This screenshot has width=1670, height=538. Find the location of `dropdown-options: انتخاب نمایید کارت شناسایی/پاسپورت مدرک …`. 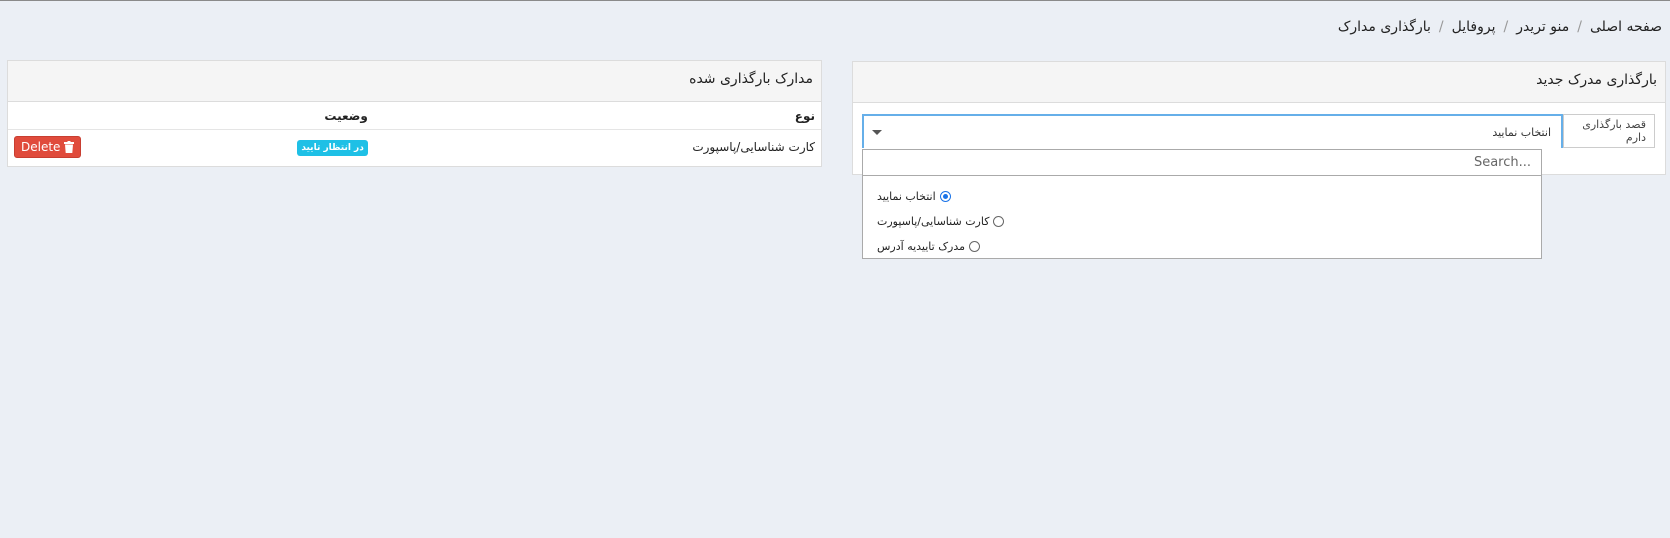

dropdown-options: انتخاب نمایید کارت شناسایی/پاسپورت مدرک … is located at coordinates (1202, 217).